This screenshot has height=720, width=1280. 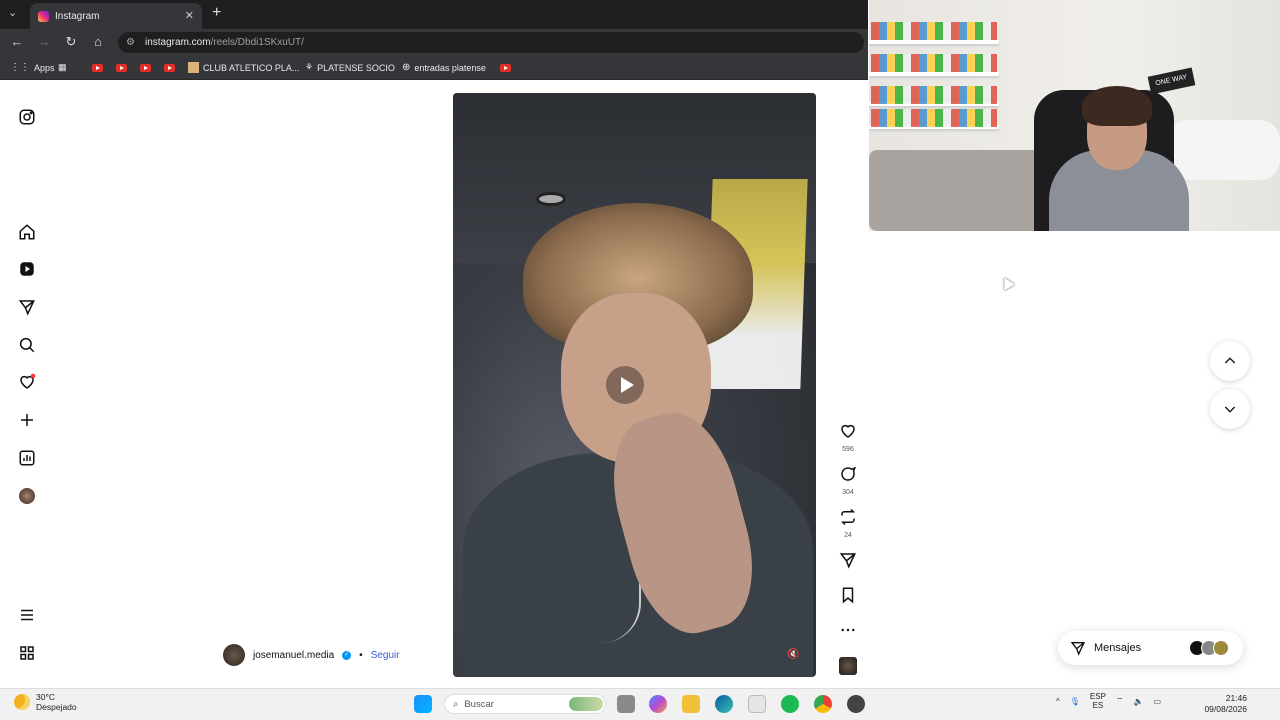 I want to click on repost-icon, so click(x=848, y=517).